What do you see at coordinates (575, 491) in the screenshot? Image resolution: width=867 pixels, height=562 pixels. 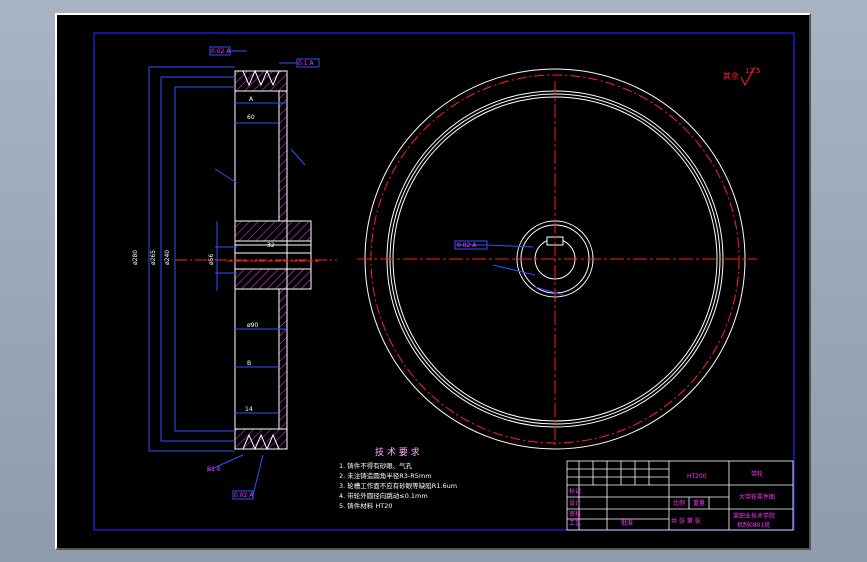 I see `tb-mark: 标记` at bounding box center [575, 491].